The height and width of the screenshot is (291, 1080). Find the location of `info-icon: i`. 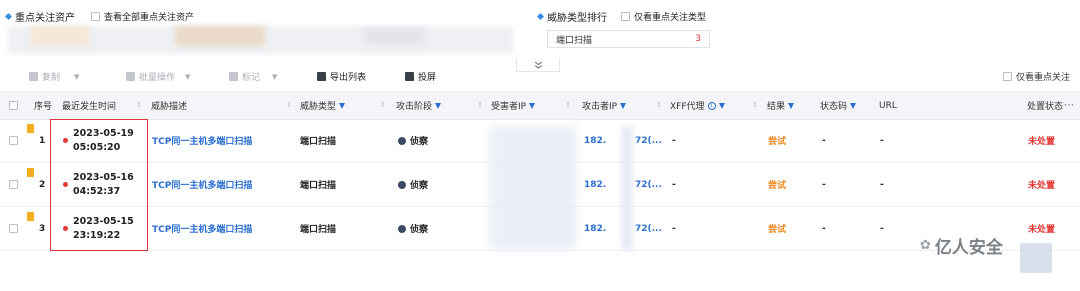

info-icon: i is located at coordinates (711, 105).